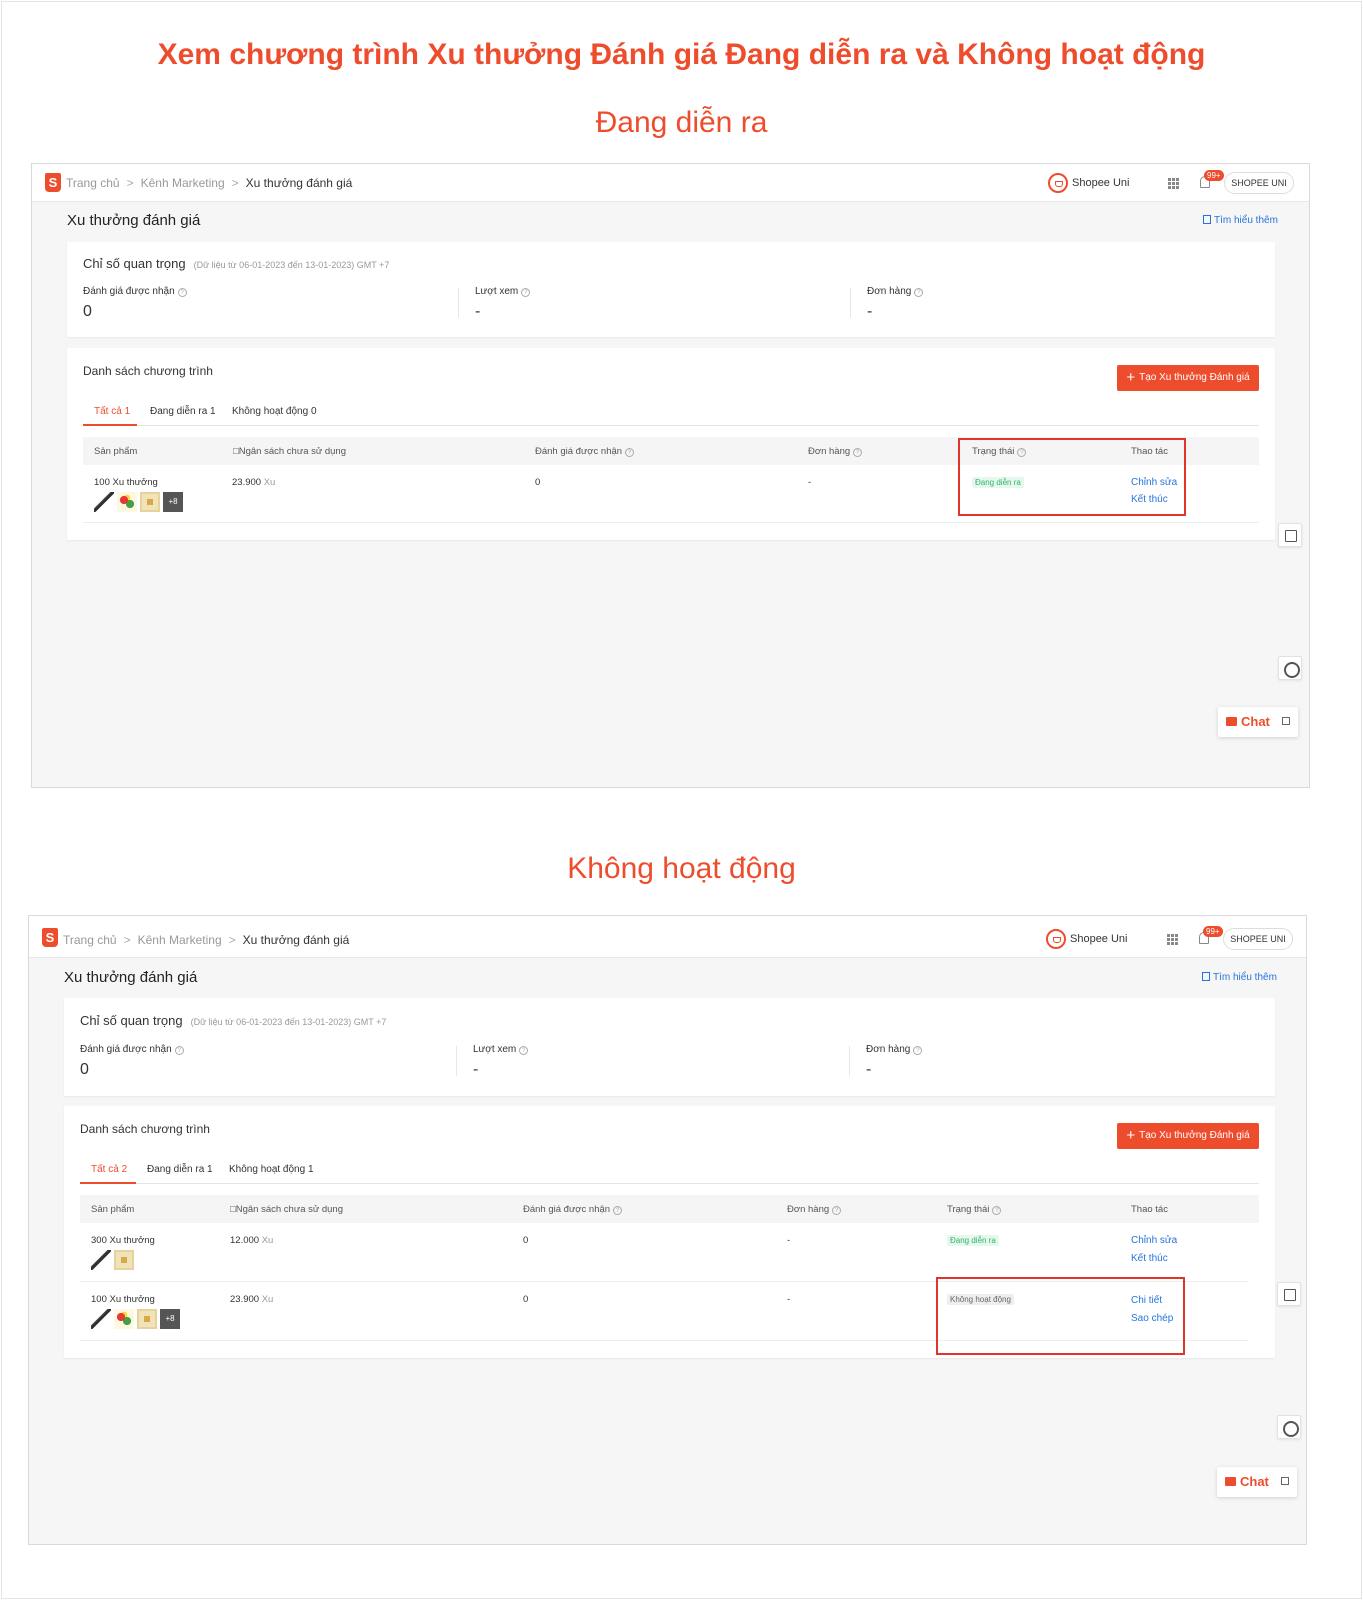 This screenshot has height=1600, width=1363. I want to click on more-products-badge: +8, so click(173, 502).